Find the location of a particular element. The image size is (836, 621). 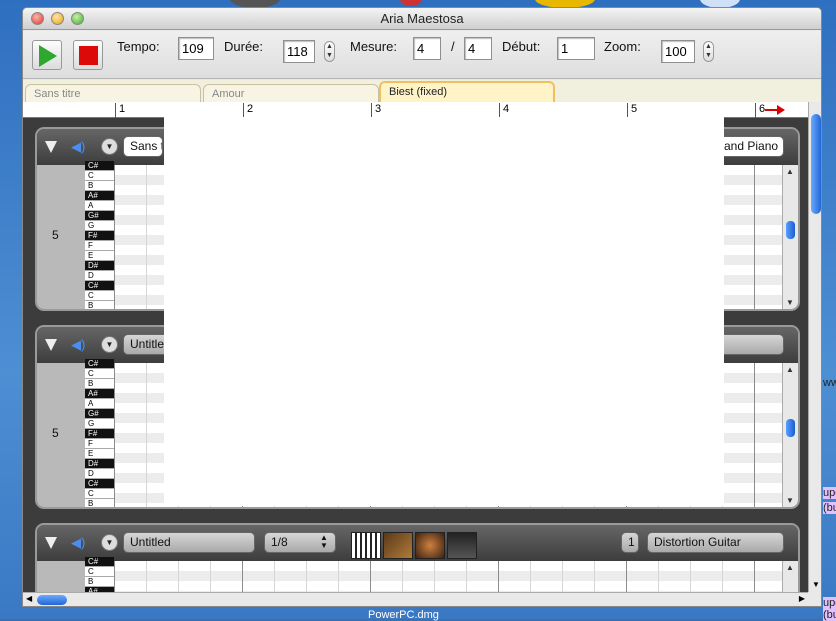

octave-number: 5 is located at coordinates (55, 235).